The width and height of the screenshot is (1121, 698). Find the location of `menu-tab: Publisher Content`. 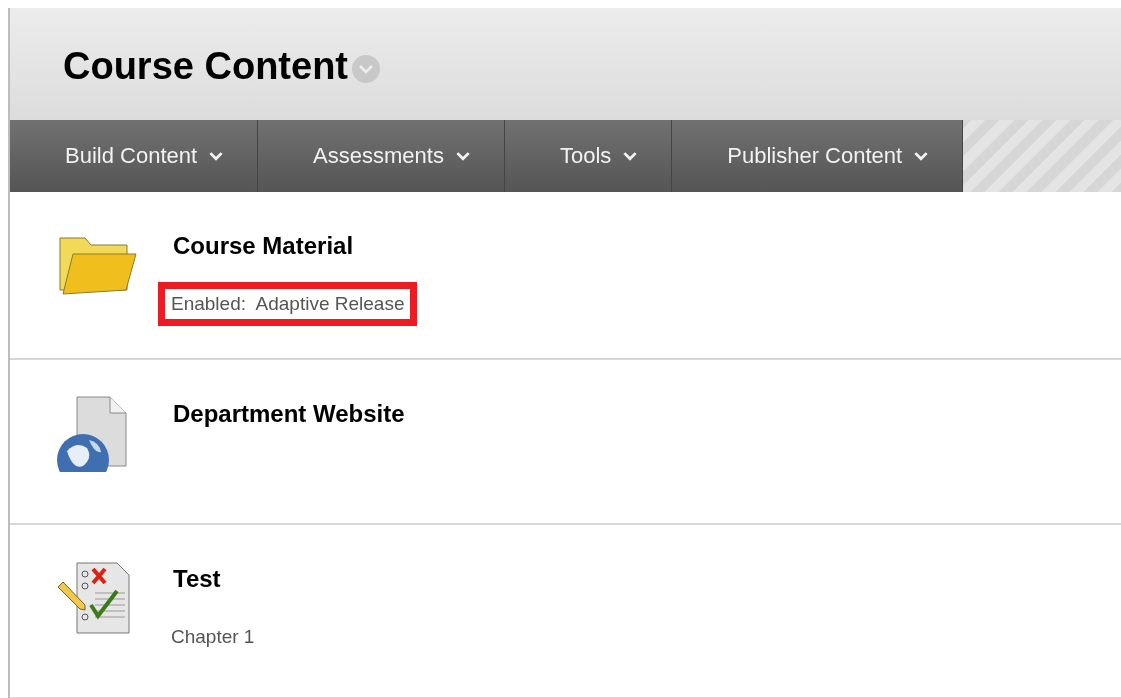

menu-tab: Publisher Content is located at coordinates (818, 156).